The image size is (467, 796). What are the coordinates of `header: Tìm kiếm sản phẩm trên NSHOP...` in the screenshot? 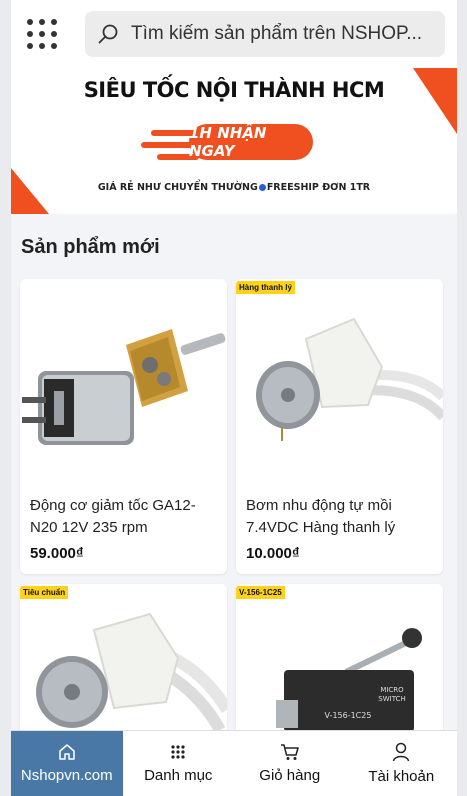 It's located at (234, 34).